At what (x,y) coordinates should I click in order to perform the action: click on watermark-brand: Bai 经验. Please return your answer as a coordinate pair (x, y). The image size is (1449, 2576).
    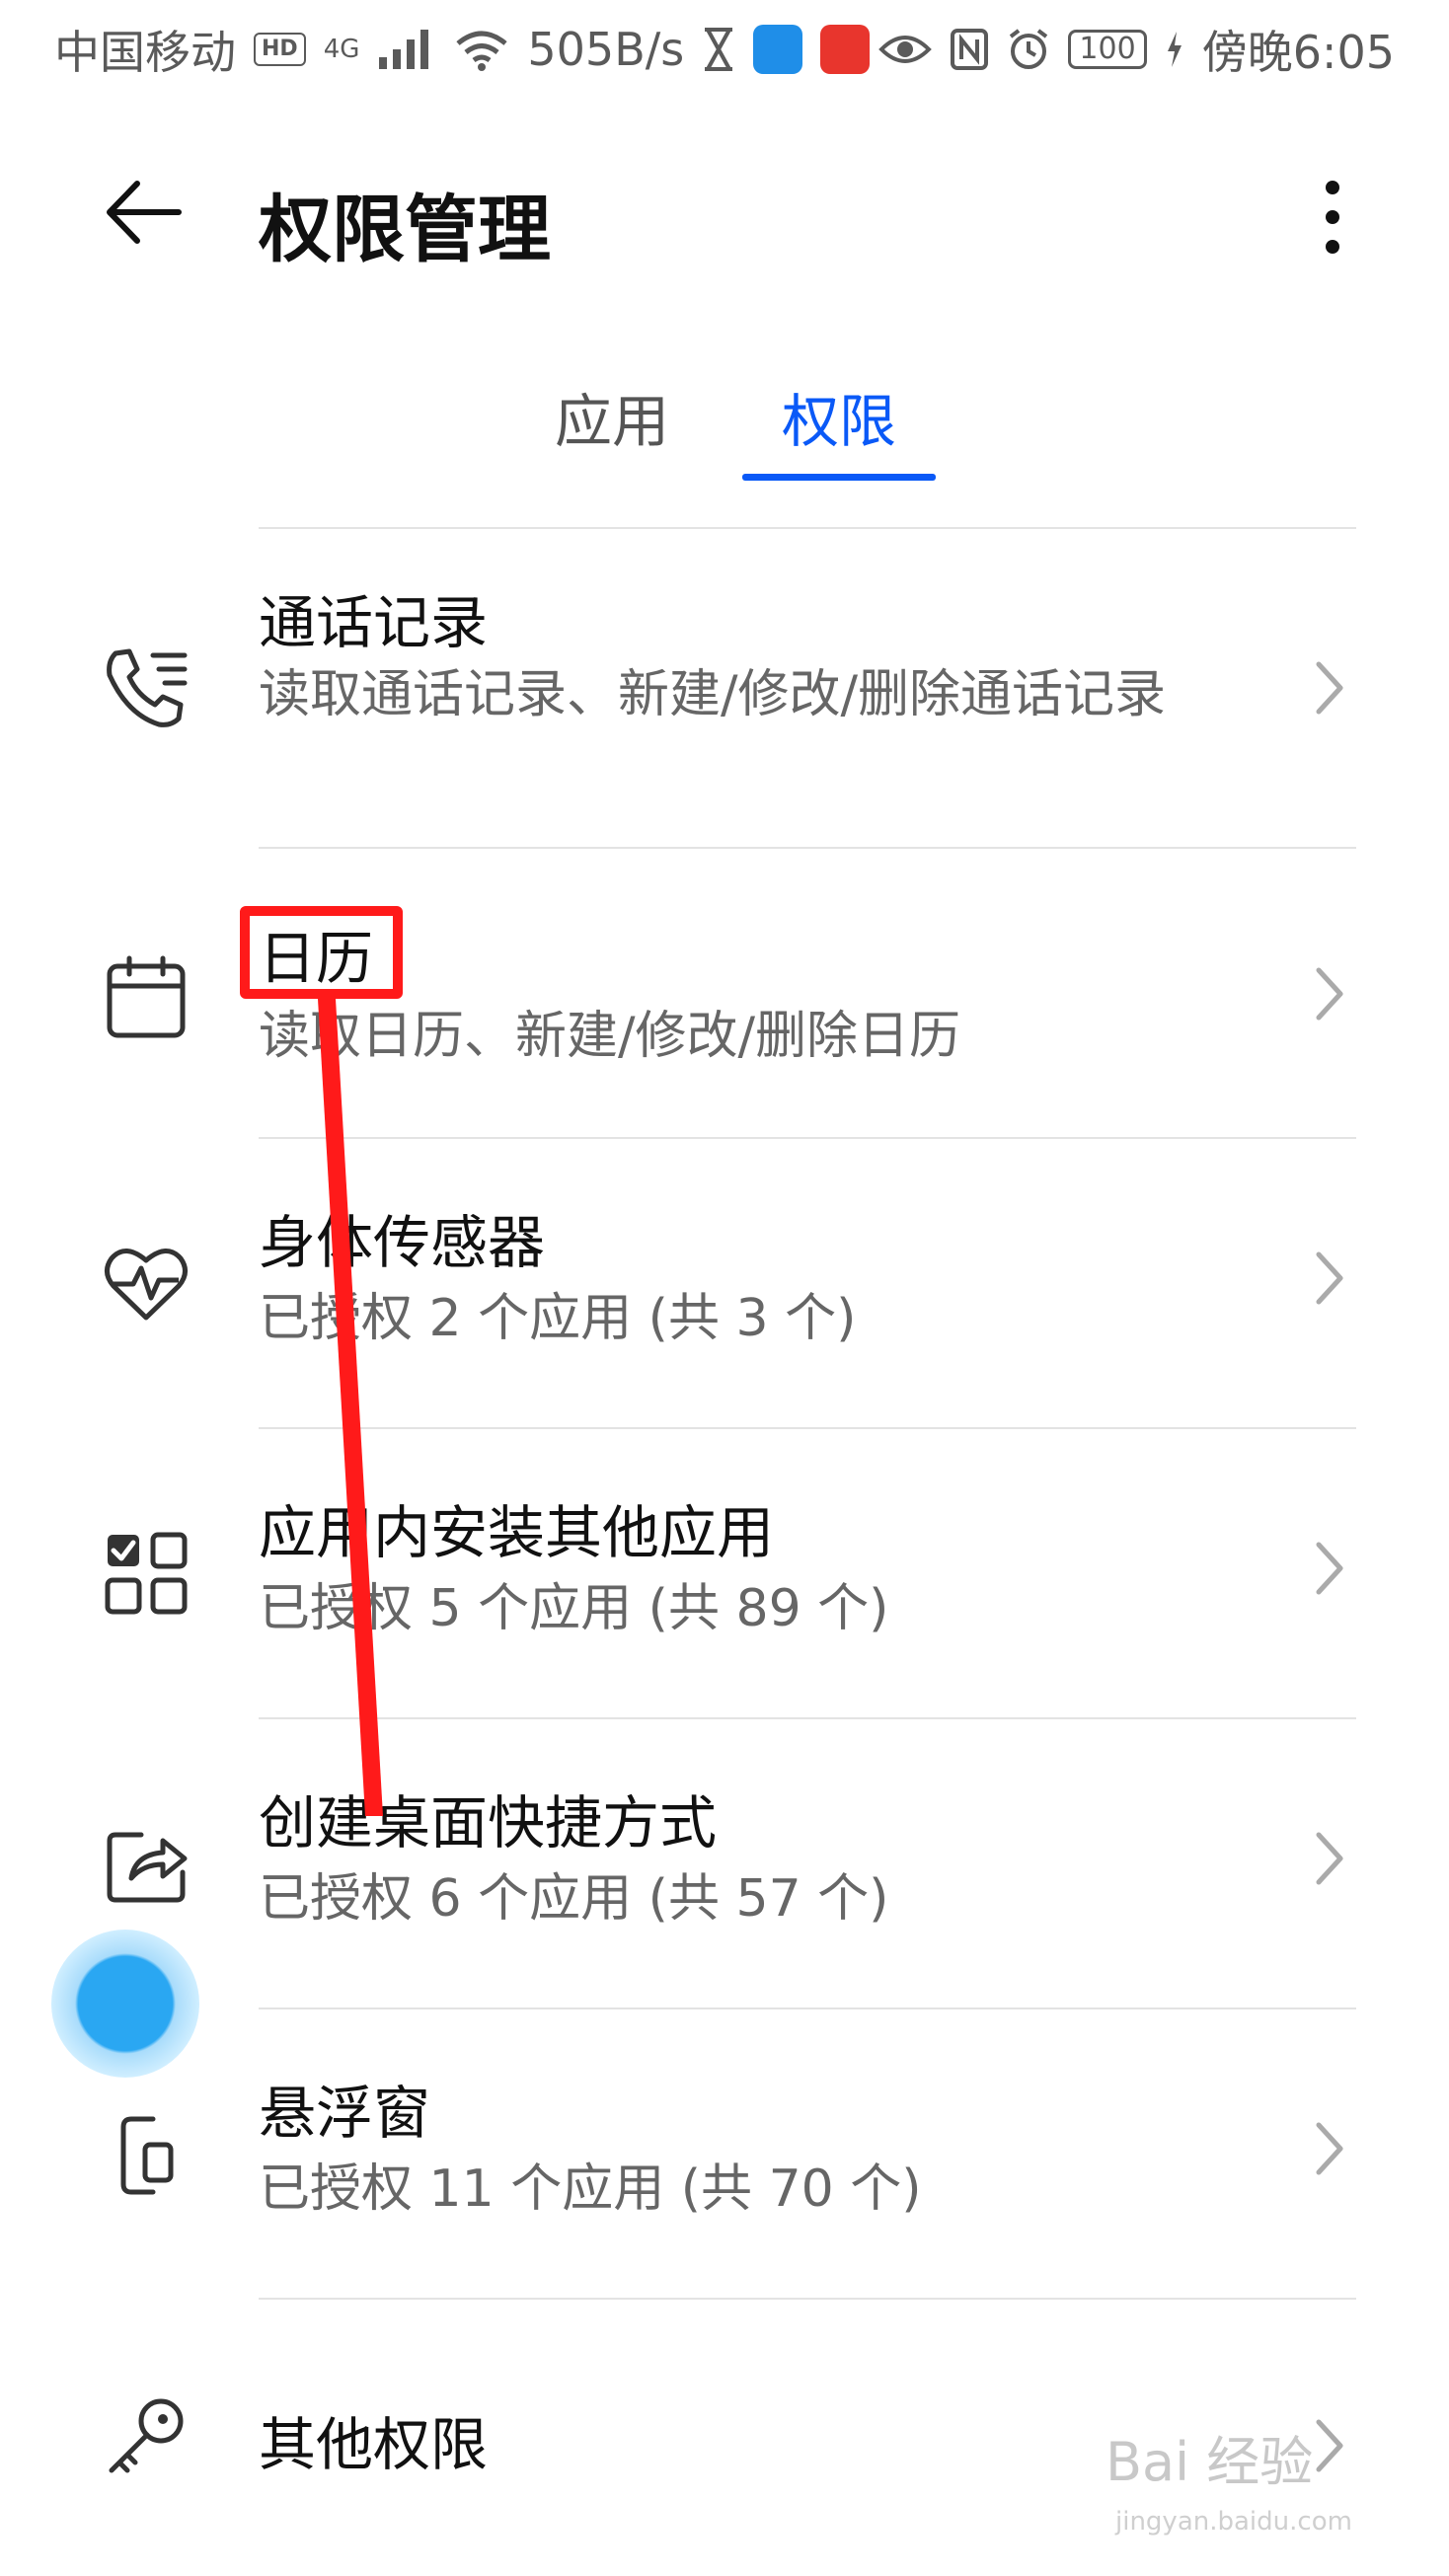
    Looking at the image, I should click on (1210, 2462).